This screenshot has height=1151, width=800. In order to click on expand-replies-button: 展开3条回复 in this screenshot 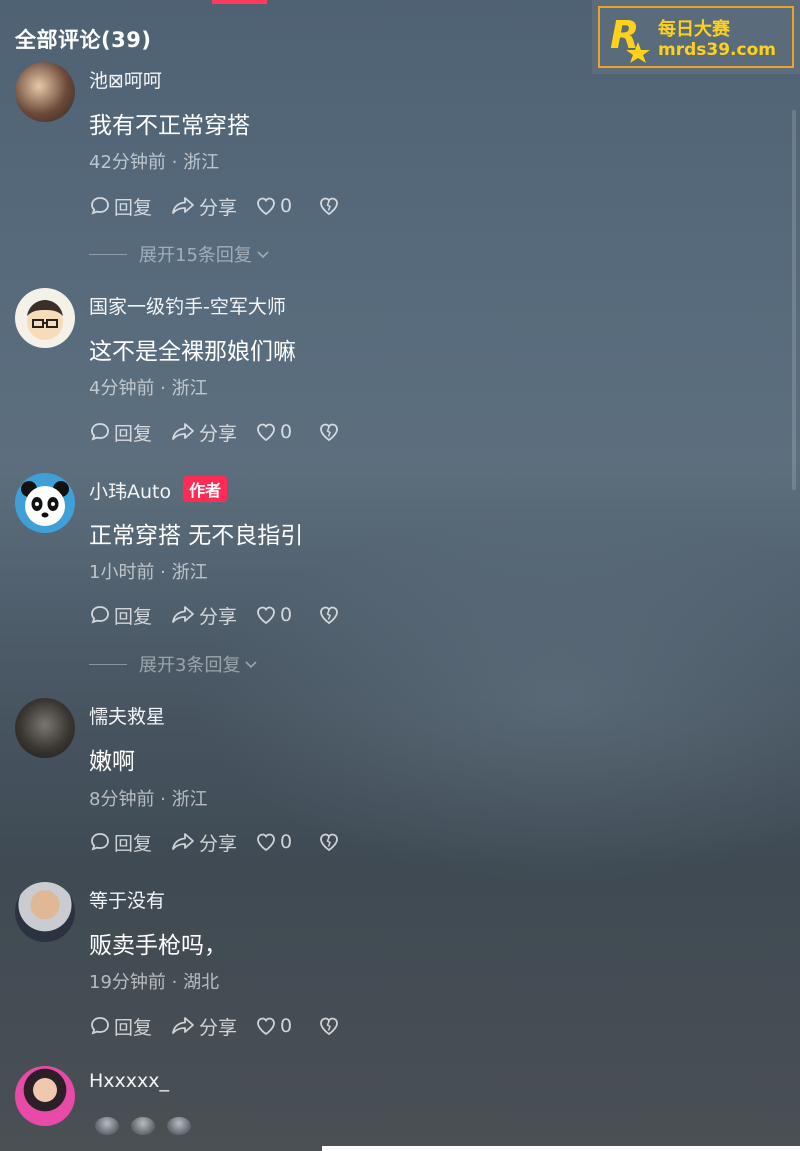, I will do `click(174, 664)`.